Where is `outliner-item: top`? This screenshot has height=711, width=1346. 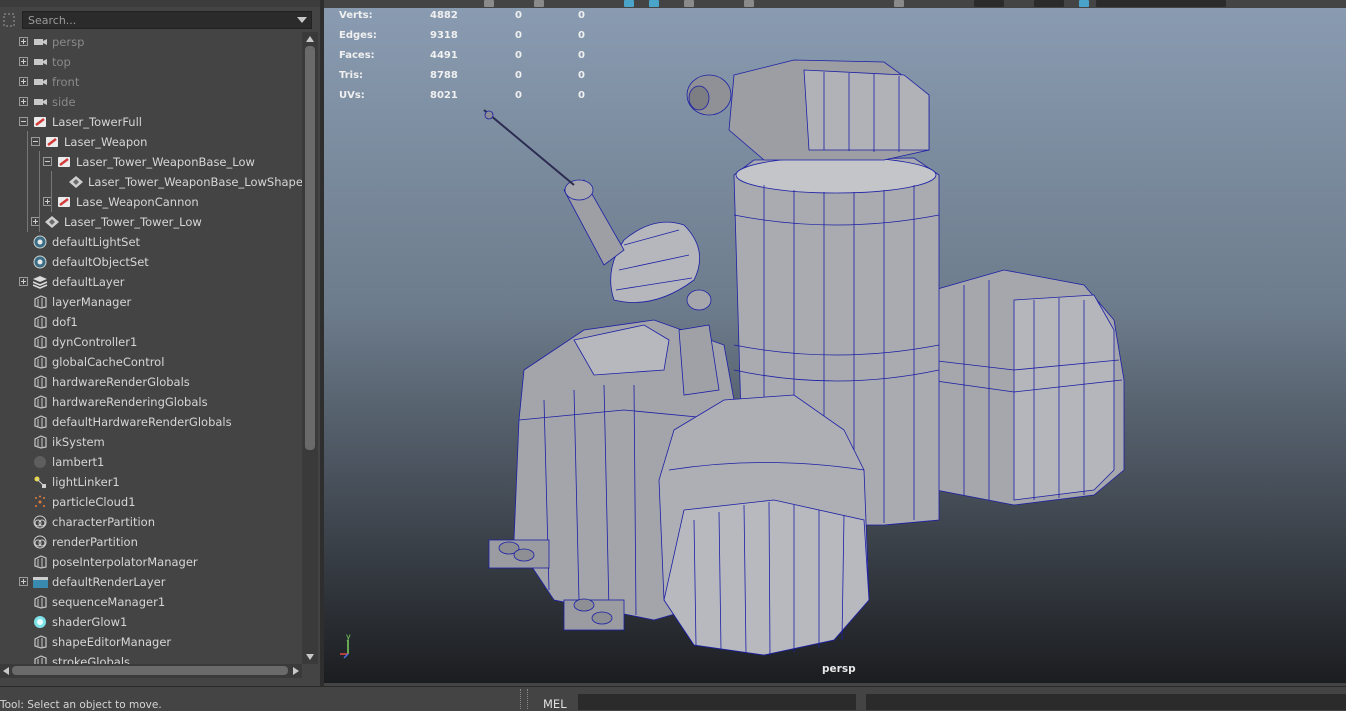
outliner-item: top is located at coordinates (151, 62).